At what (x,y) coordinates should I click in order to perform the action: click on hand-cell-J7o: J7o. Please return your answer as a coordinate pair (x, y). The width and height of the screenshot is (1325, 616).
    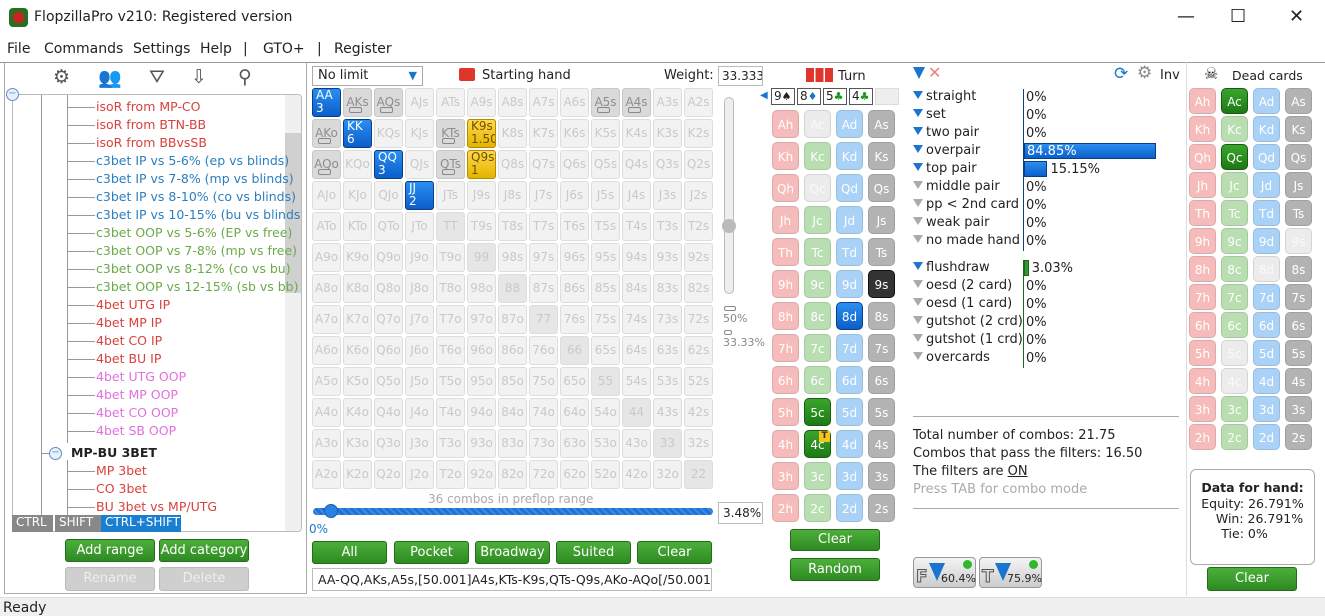
    Looking at the image, I should click on (419, 319).